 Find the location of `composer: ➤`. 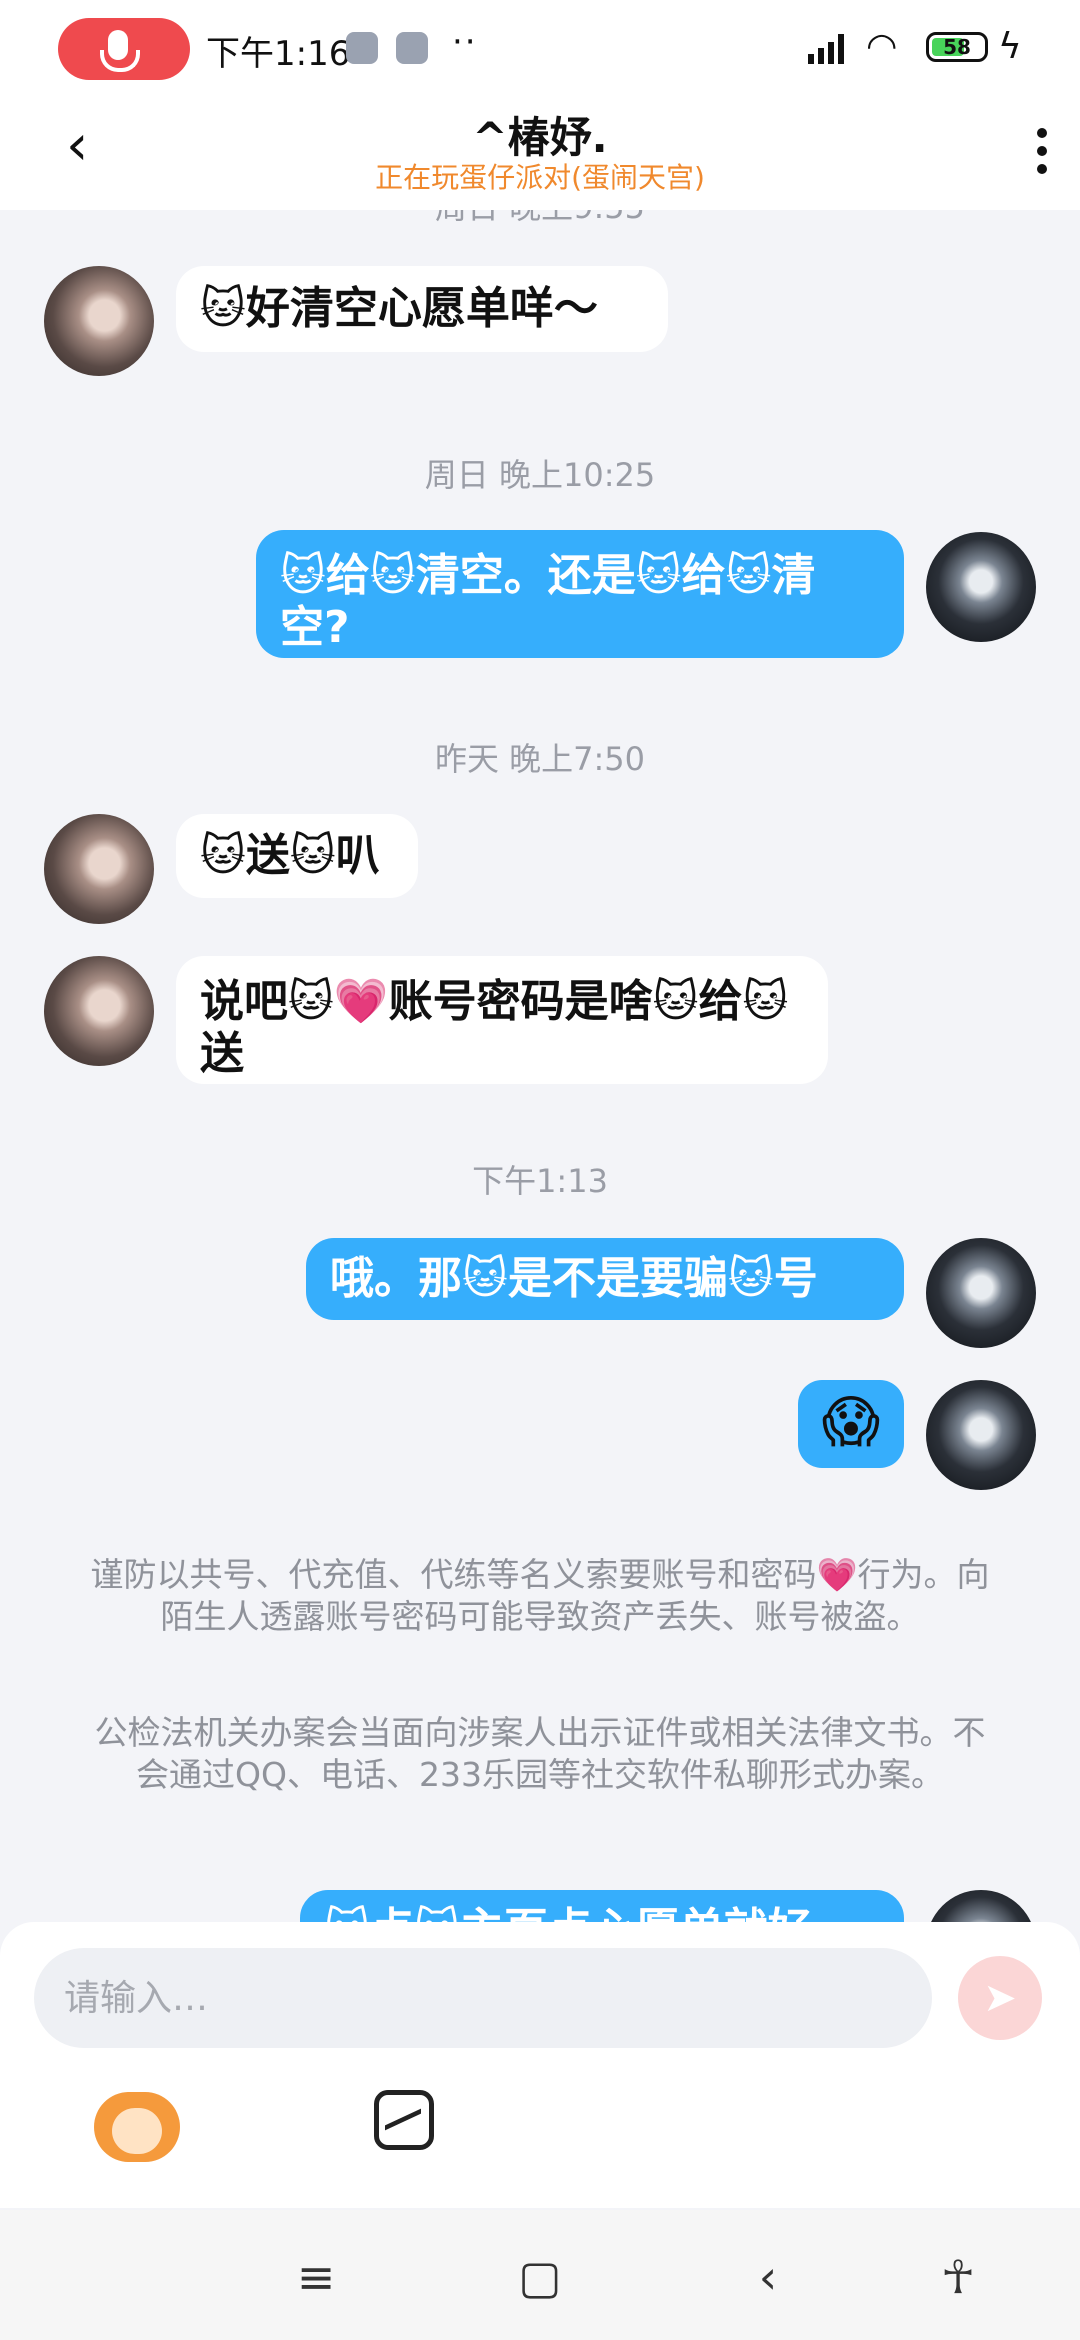

composer: ➤ is located at coordinates (540, 2065).